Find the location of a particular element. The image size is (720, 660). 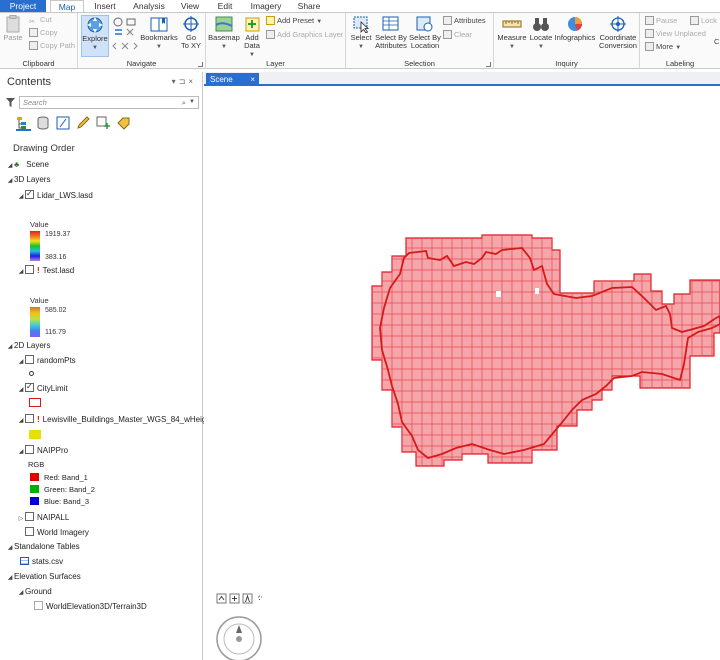

tree-item-lidar-lws: ◢ Lidar_LWS.lasd is located at coordinates (55, 195).